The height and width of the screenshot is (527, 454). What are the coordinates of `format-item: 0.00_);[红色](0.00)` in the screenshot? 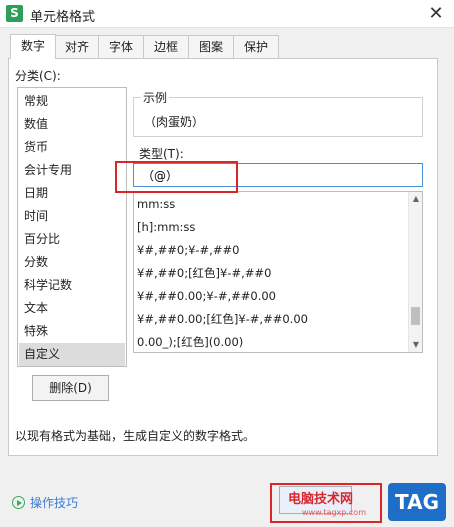 It's located at (190, 341).